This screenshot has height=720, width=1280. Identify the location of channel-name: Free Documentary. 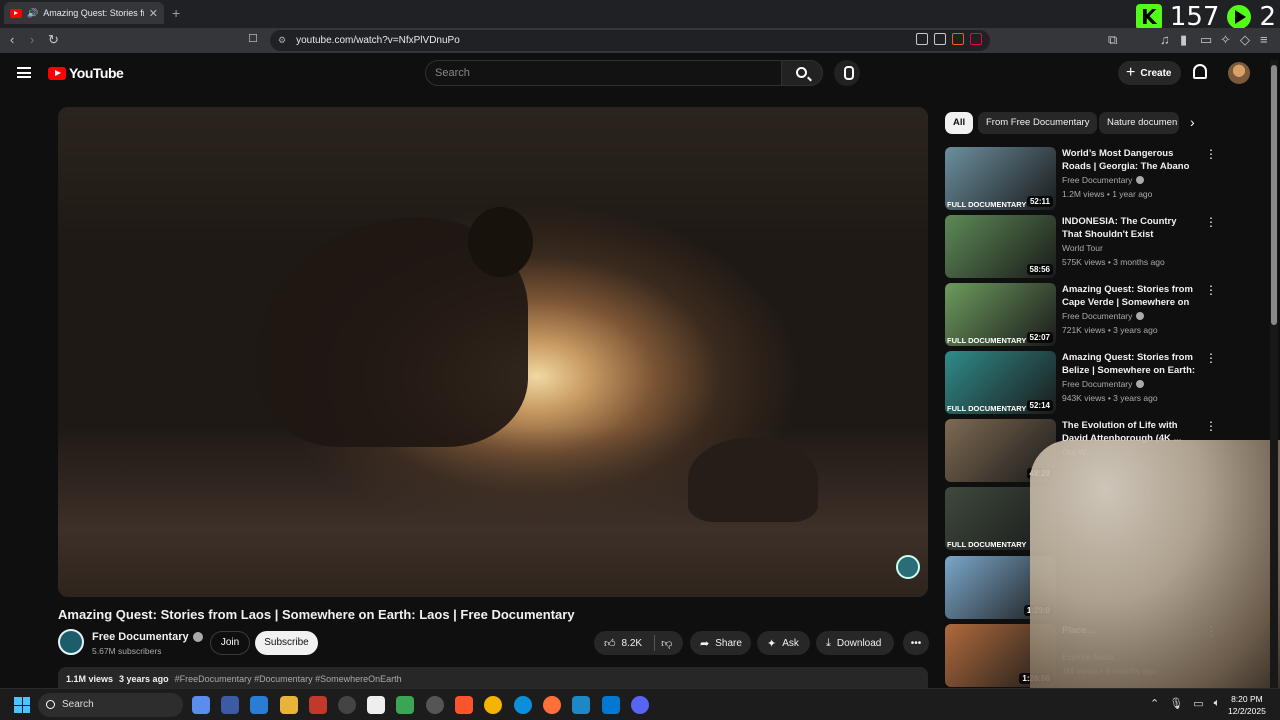
(140, 637).